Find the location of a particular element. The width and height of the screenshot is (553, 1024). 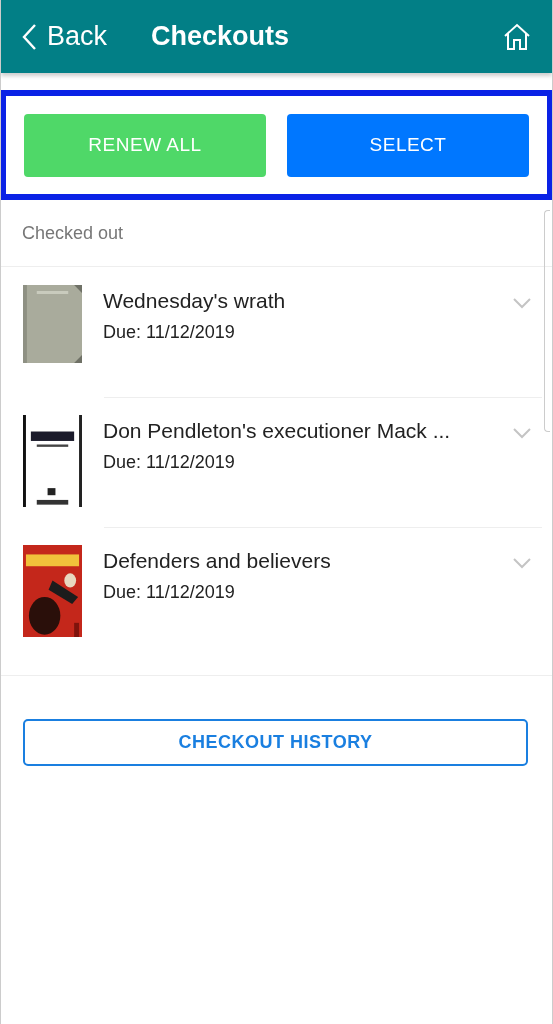

checkout-item: Defenders and believers Due: 11/12/2019 is located at coordinates (276, 592).